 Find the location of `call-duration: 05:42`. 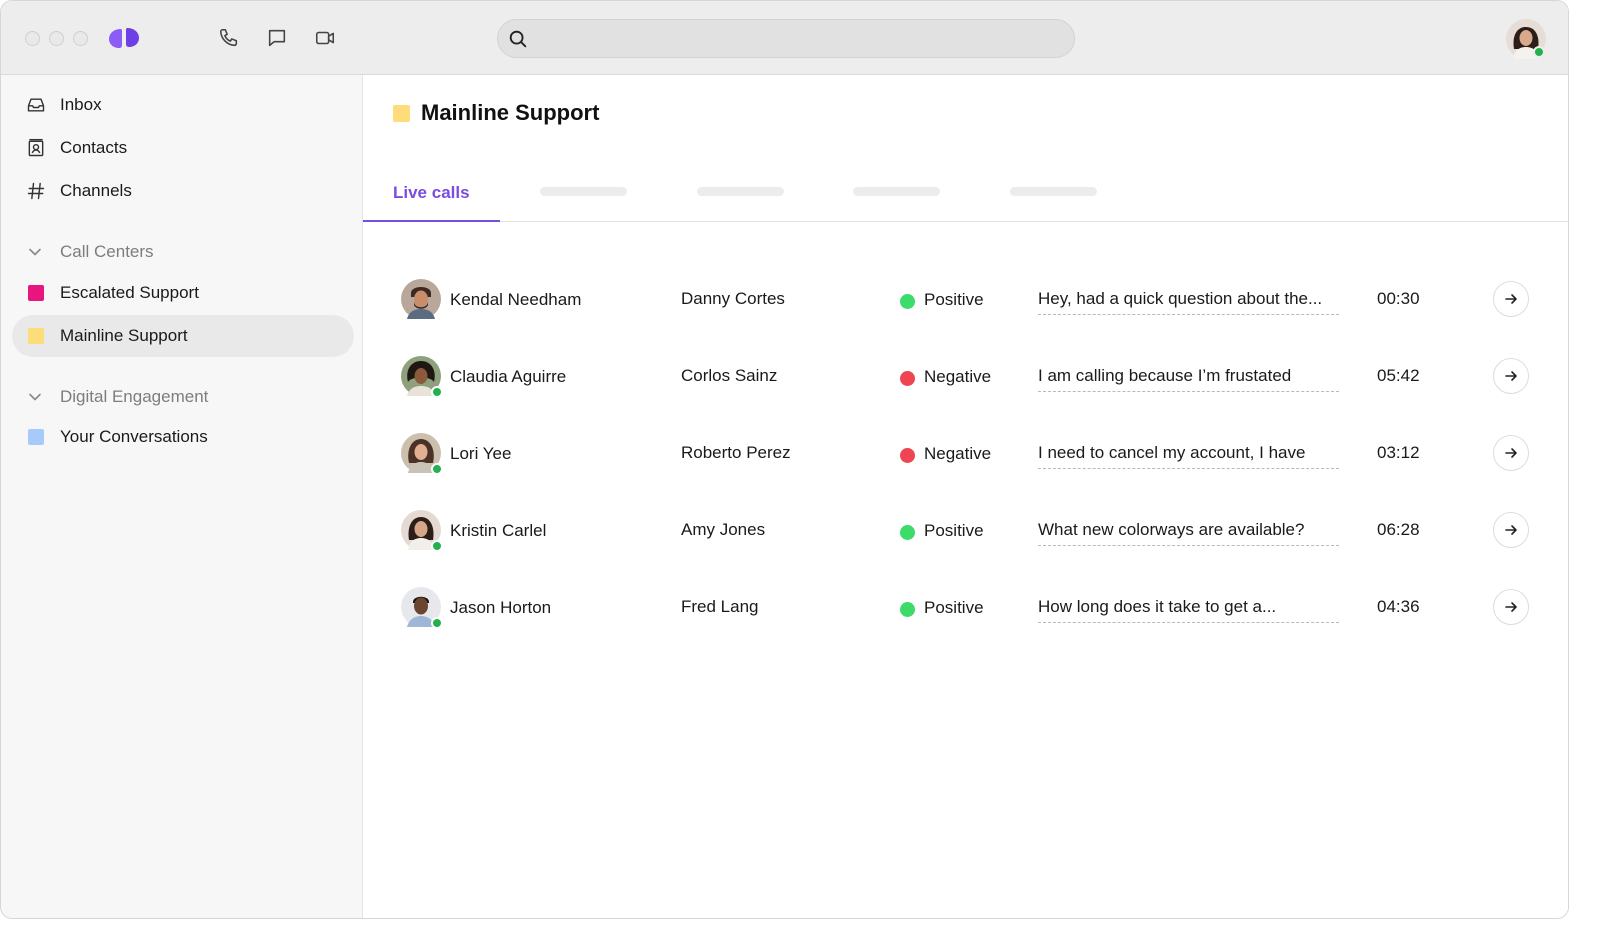

call-duration: 05:42 is located at coordinates (1398, 375).